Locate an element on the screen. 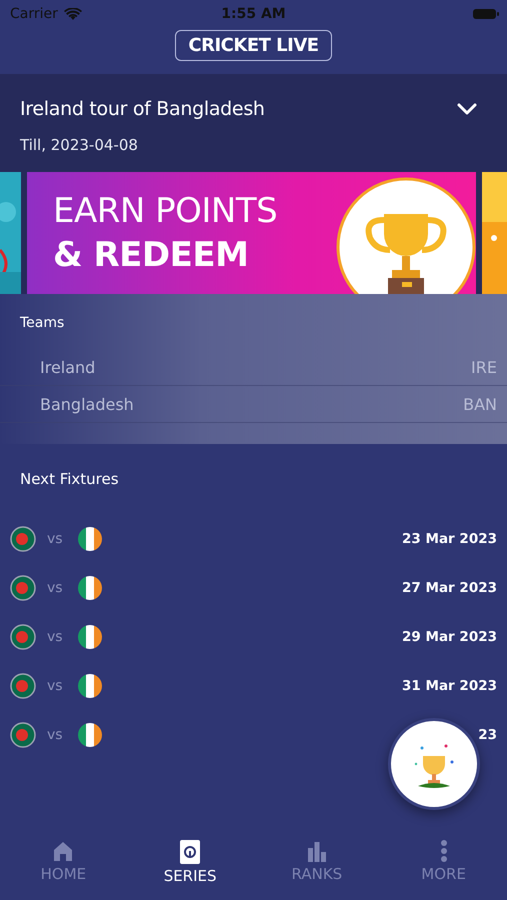  series-icon is located at coordinates (190, 852).